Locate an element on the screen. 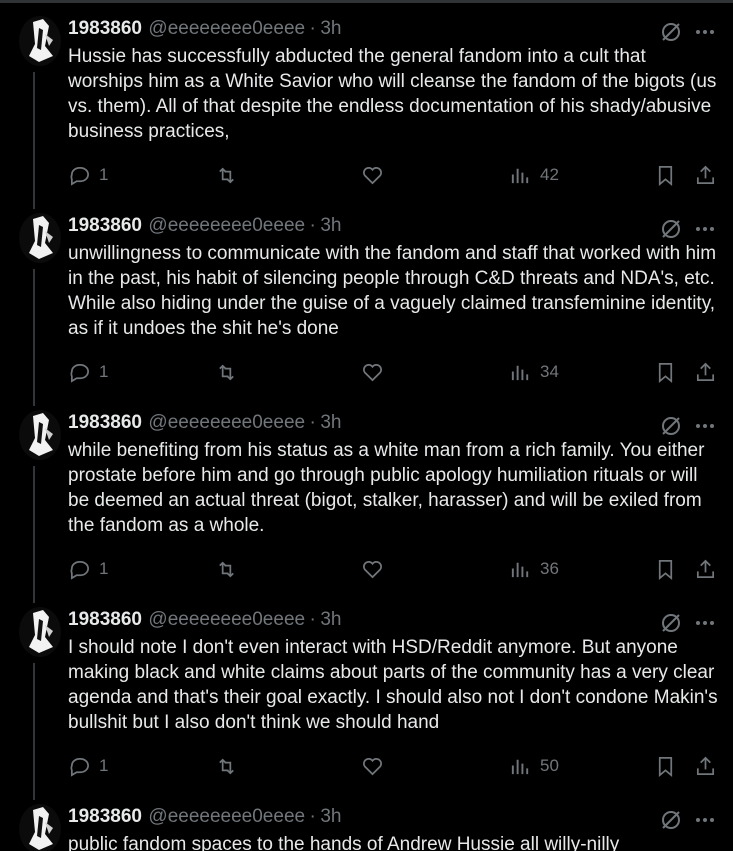 Image resolution: width=733 pixels, height=851 pixels. views-button: 34 is located at coordinates (534, 372).